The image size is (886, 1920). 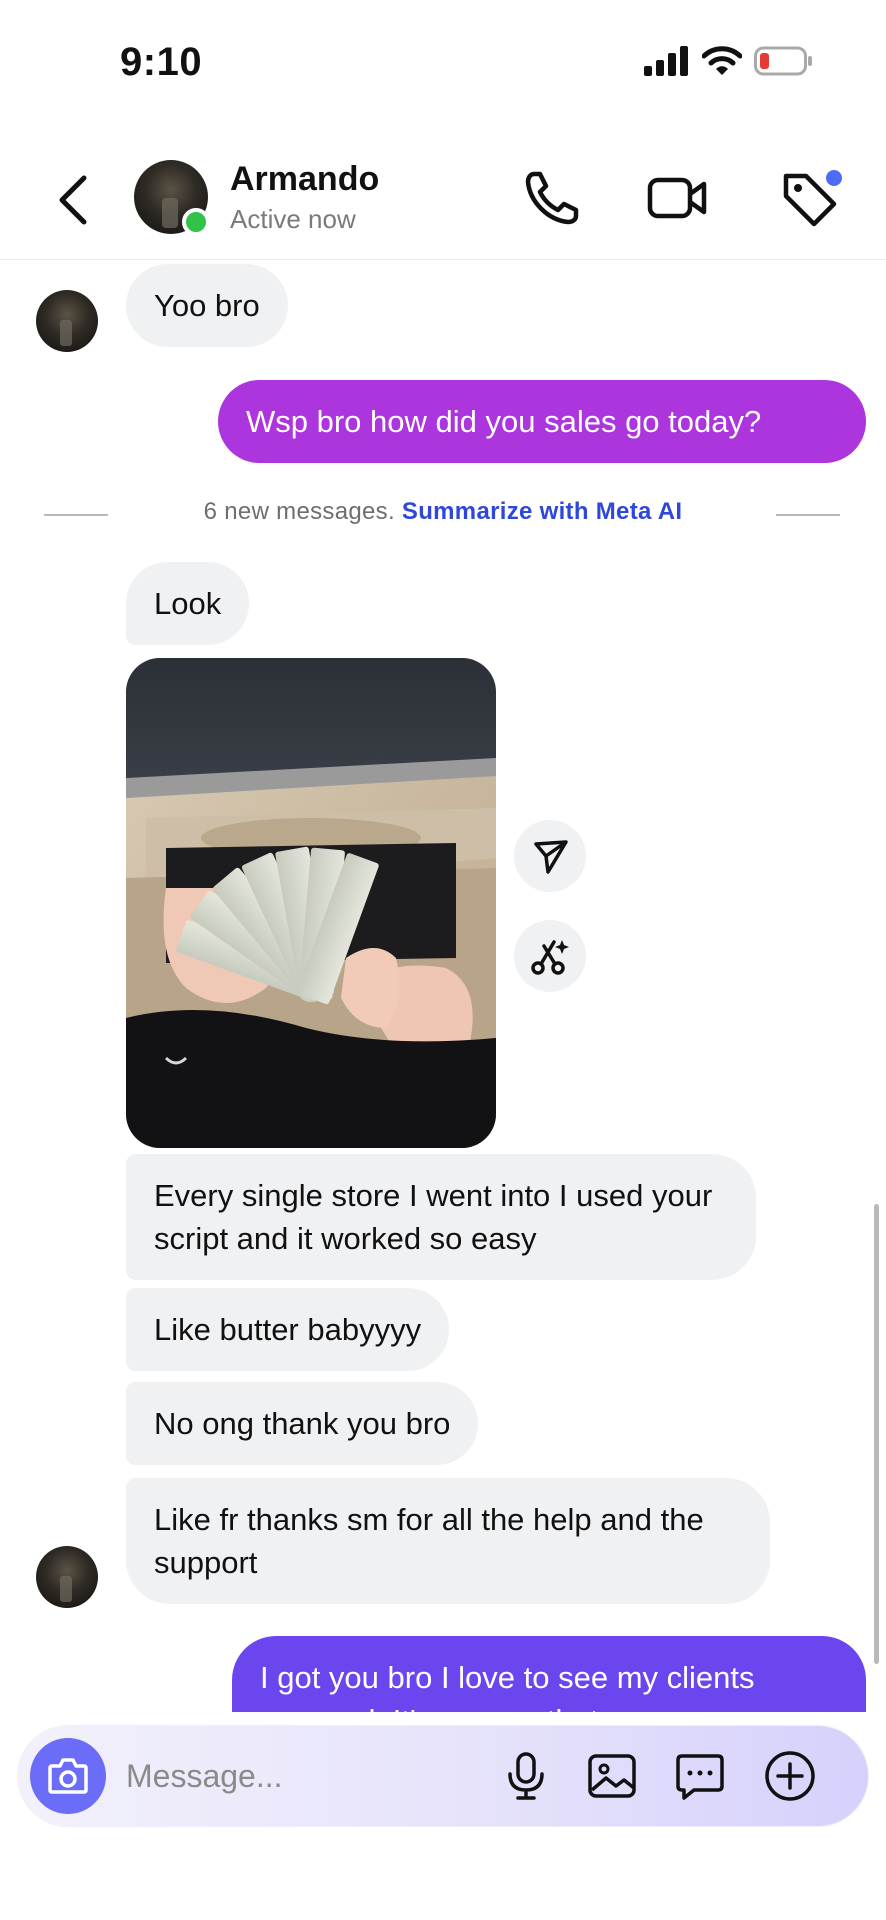 I want to click on status-time: 9:10, so click(x=161, y=62).